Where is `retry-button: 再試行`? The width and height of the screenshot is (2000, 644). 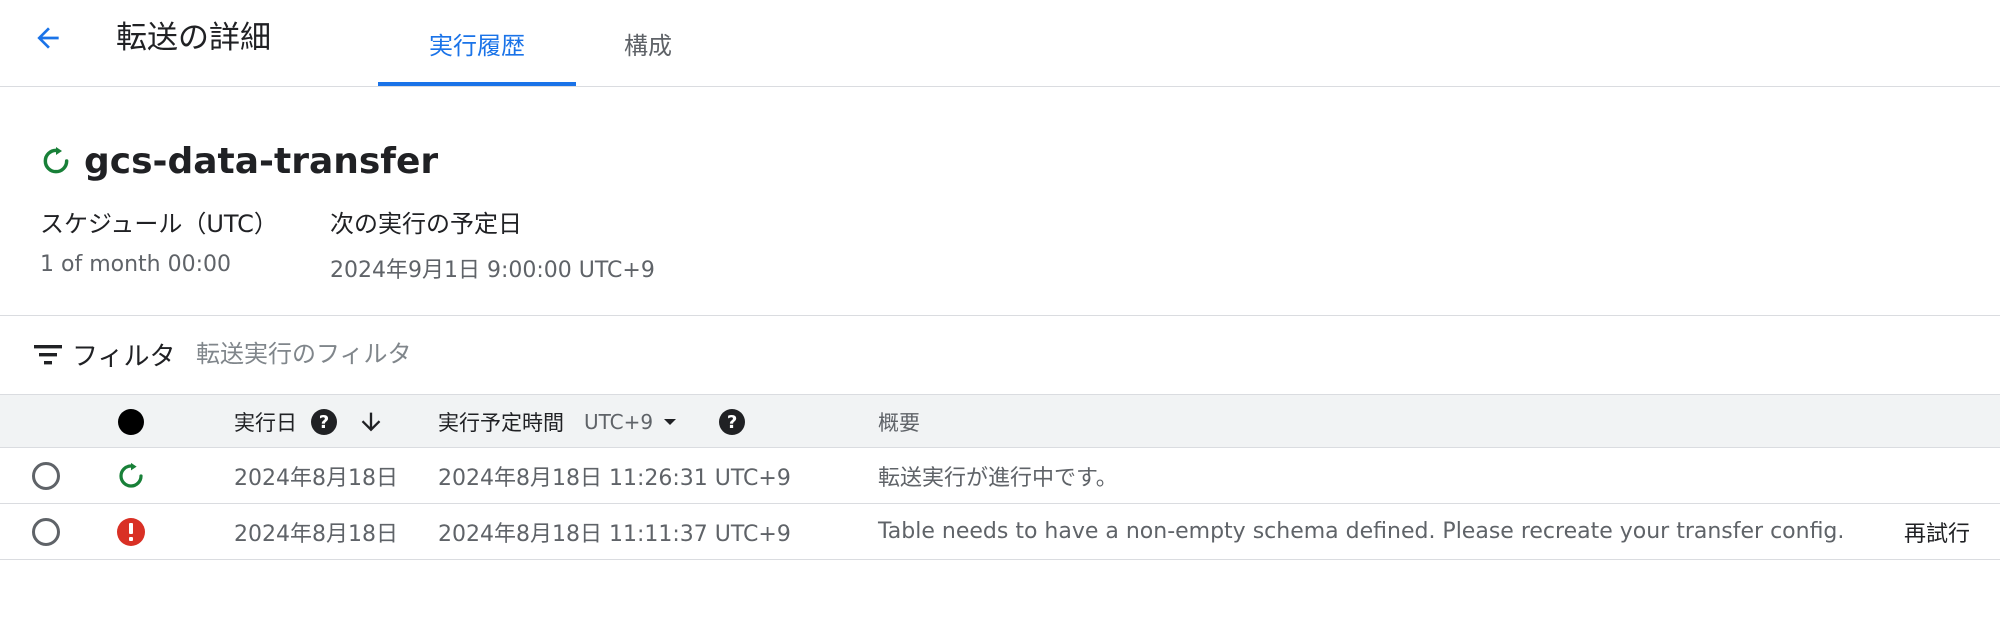 retry-button: 再試行 is located at coordinates (1937, 531).